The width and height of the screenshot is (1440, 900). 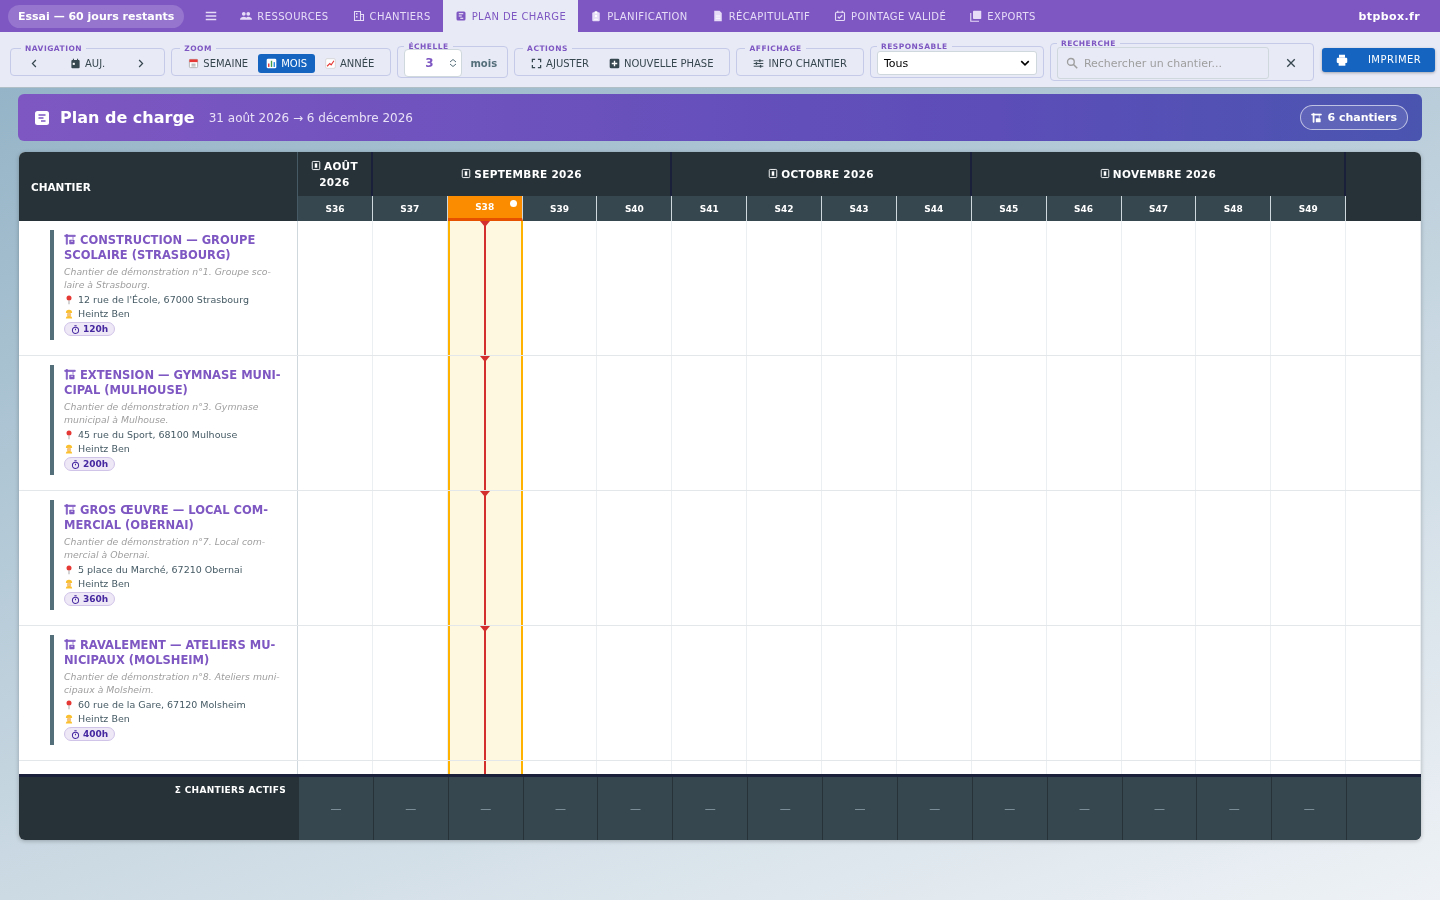 I want to click on nav-tab: CHANTIERS, so click(x=391, y=16).